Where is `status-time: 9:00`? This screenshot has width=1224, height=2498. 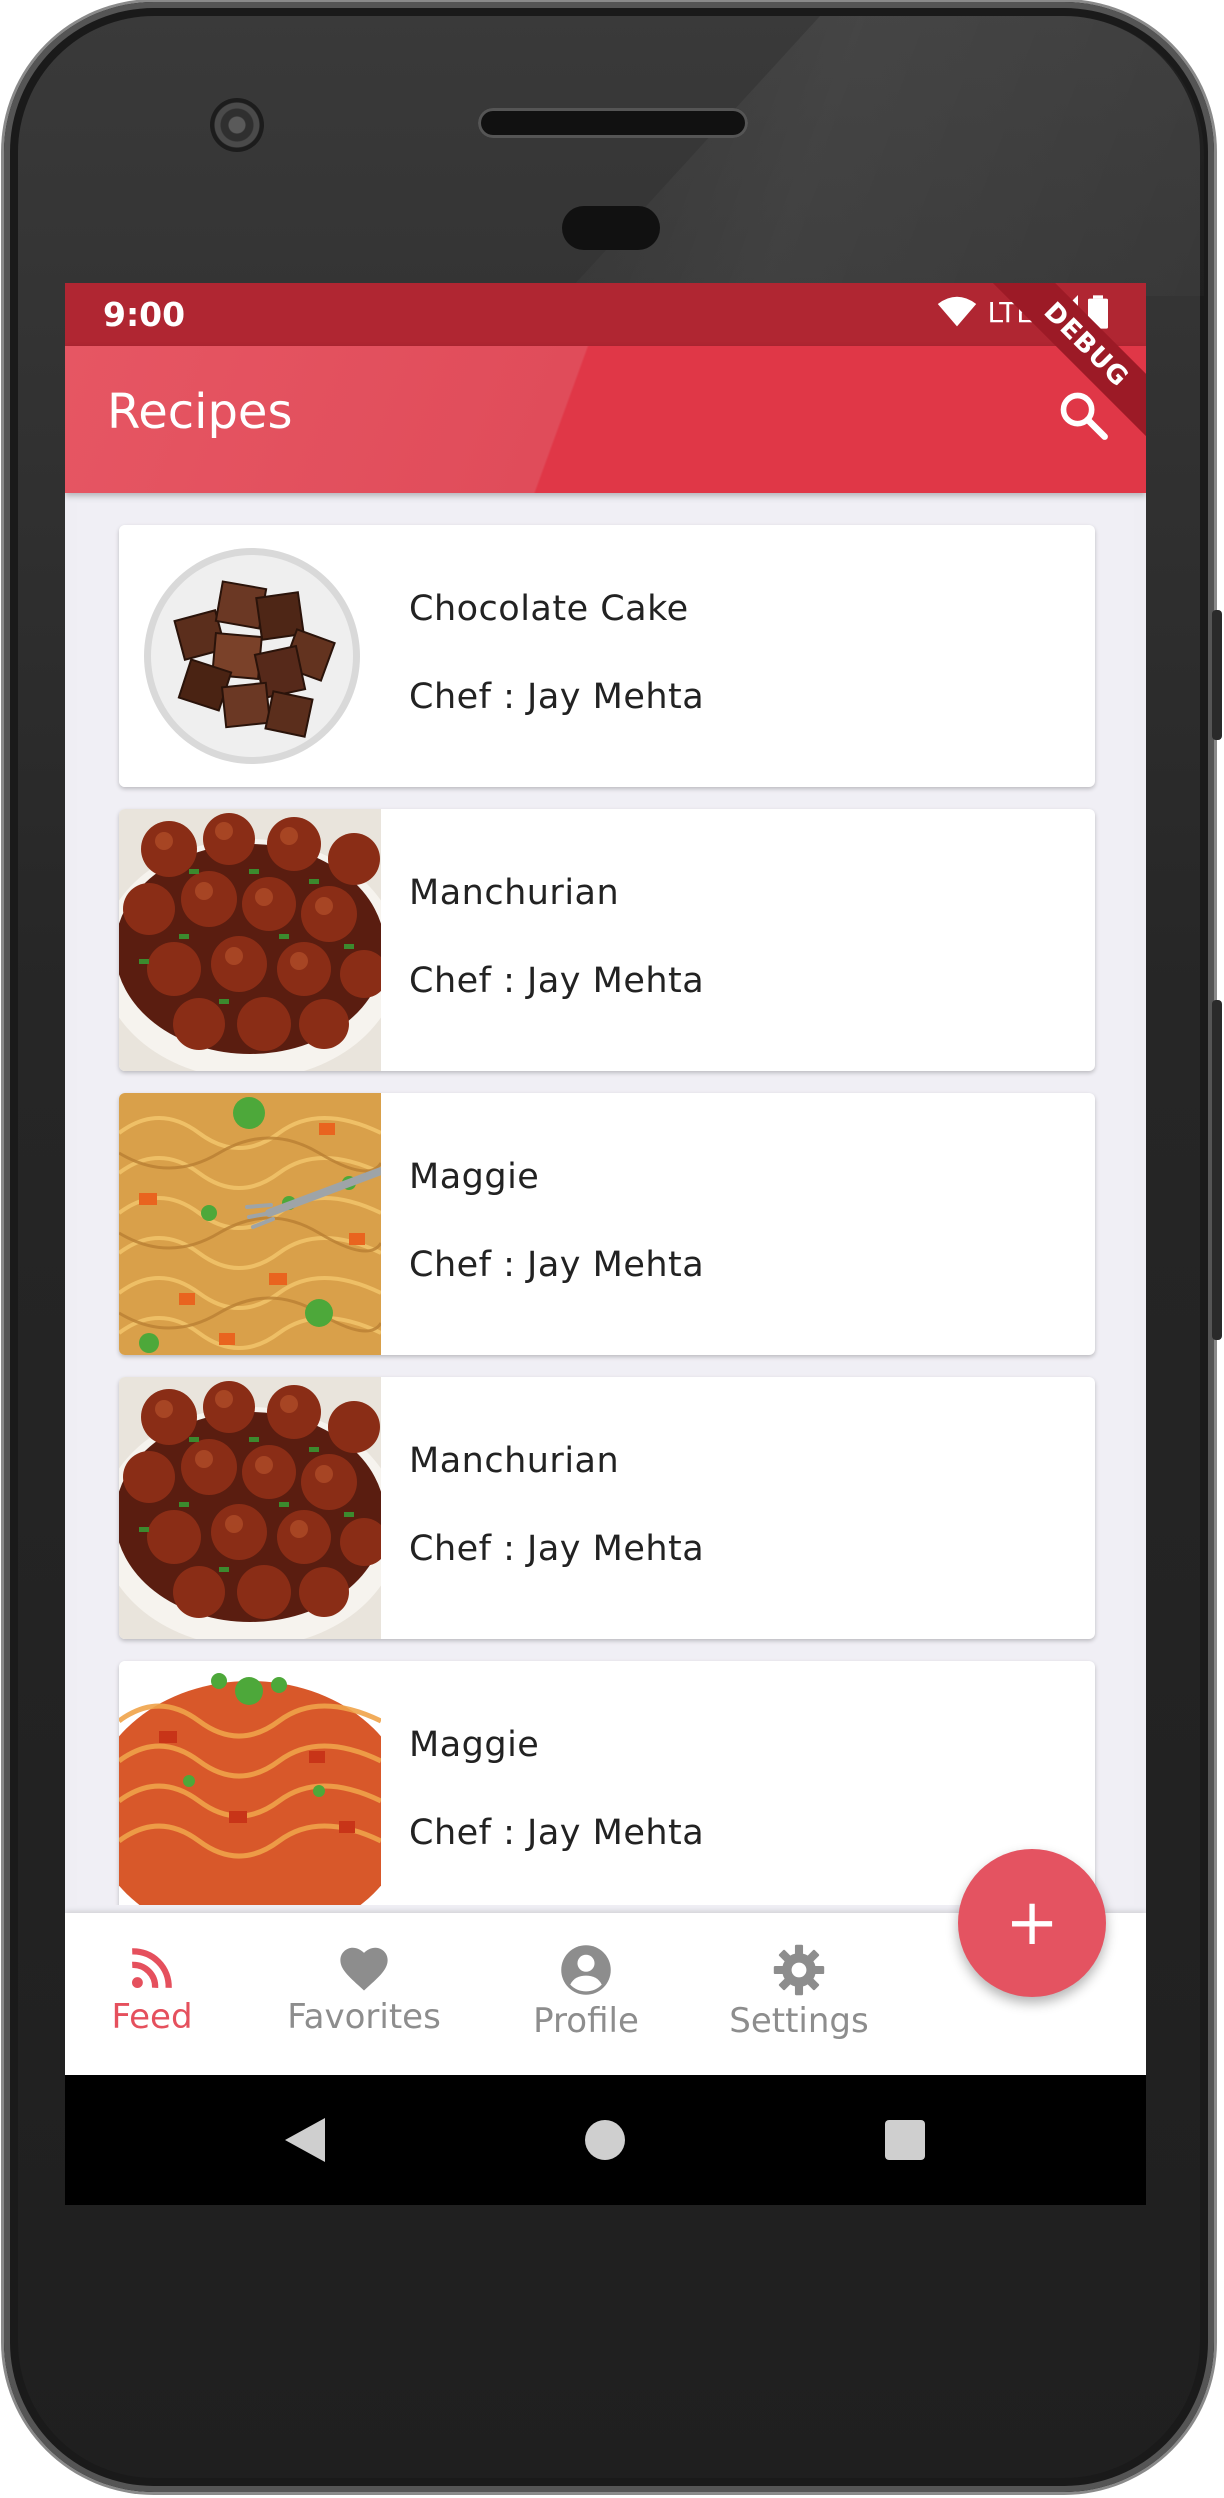
status-time: 9:00 is located at coordinates (144, 314).